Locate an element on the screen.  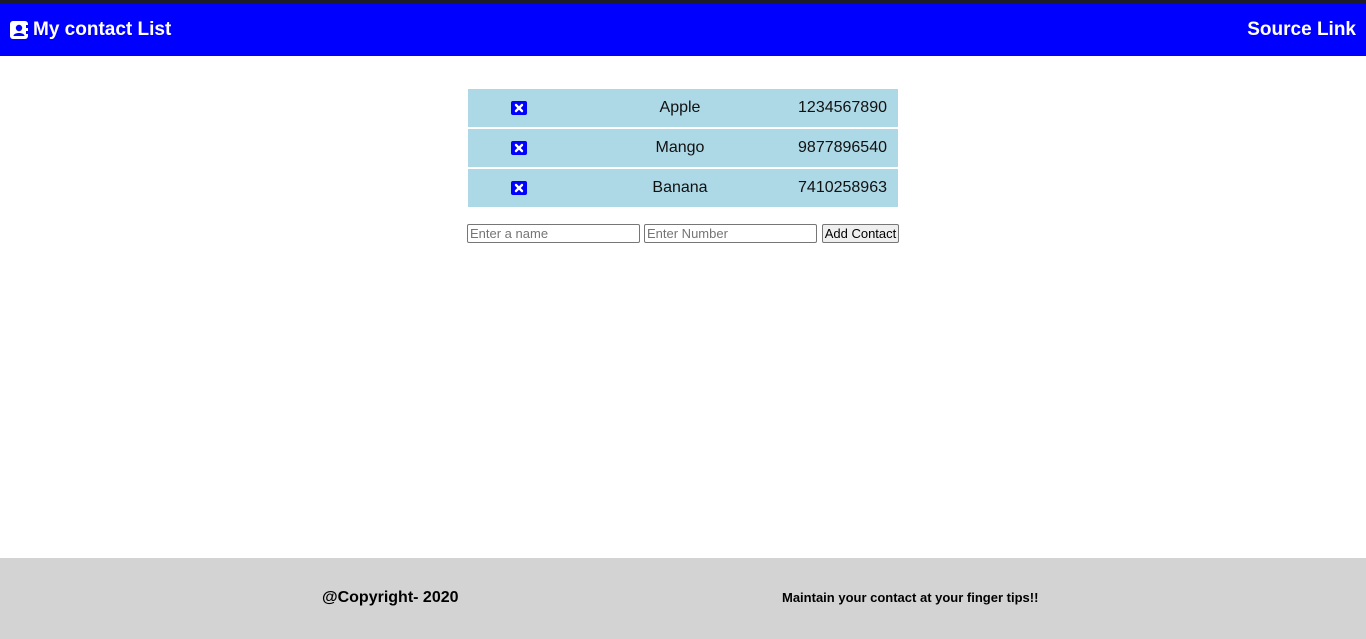
app-brand: My contact List is located at coordinates (90, 30).